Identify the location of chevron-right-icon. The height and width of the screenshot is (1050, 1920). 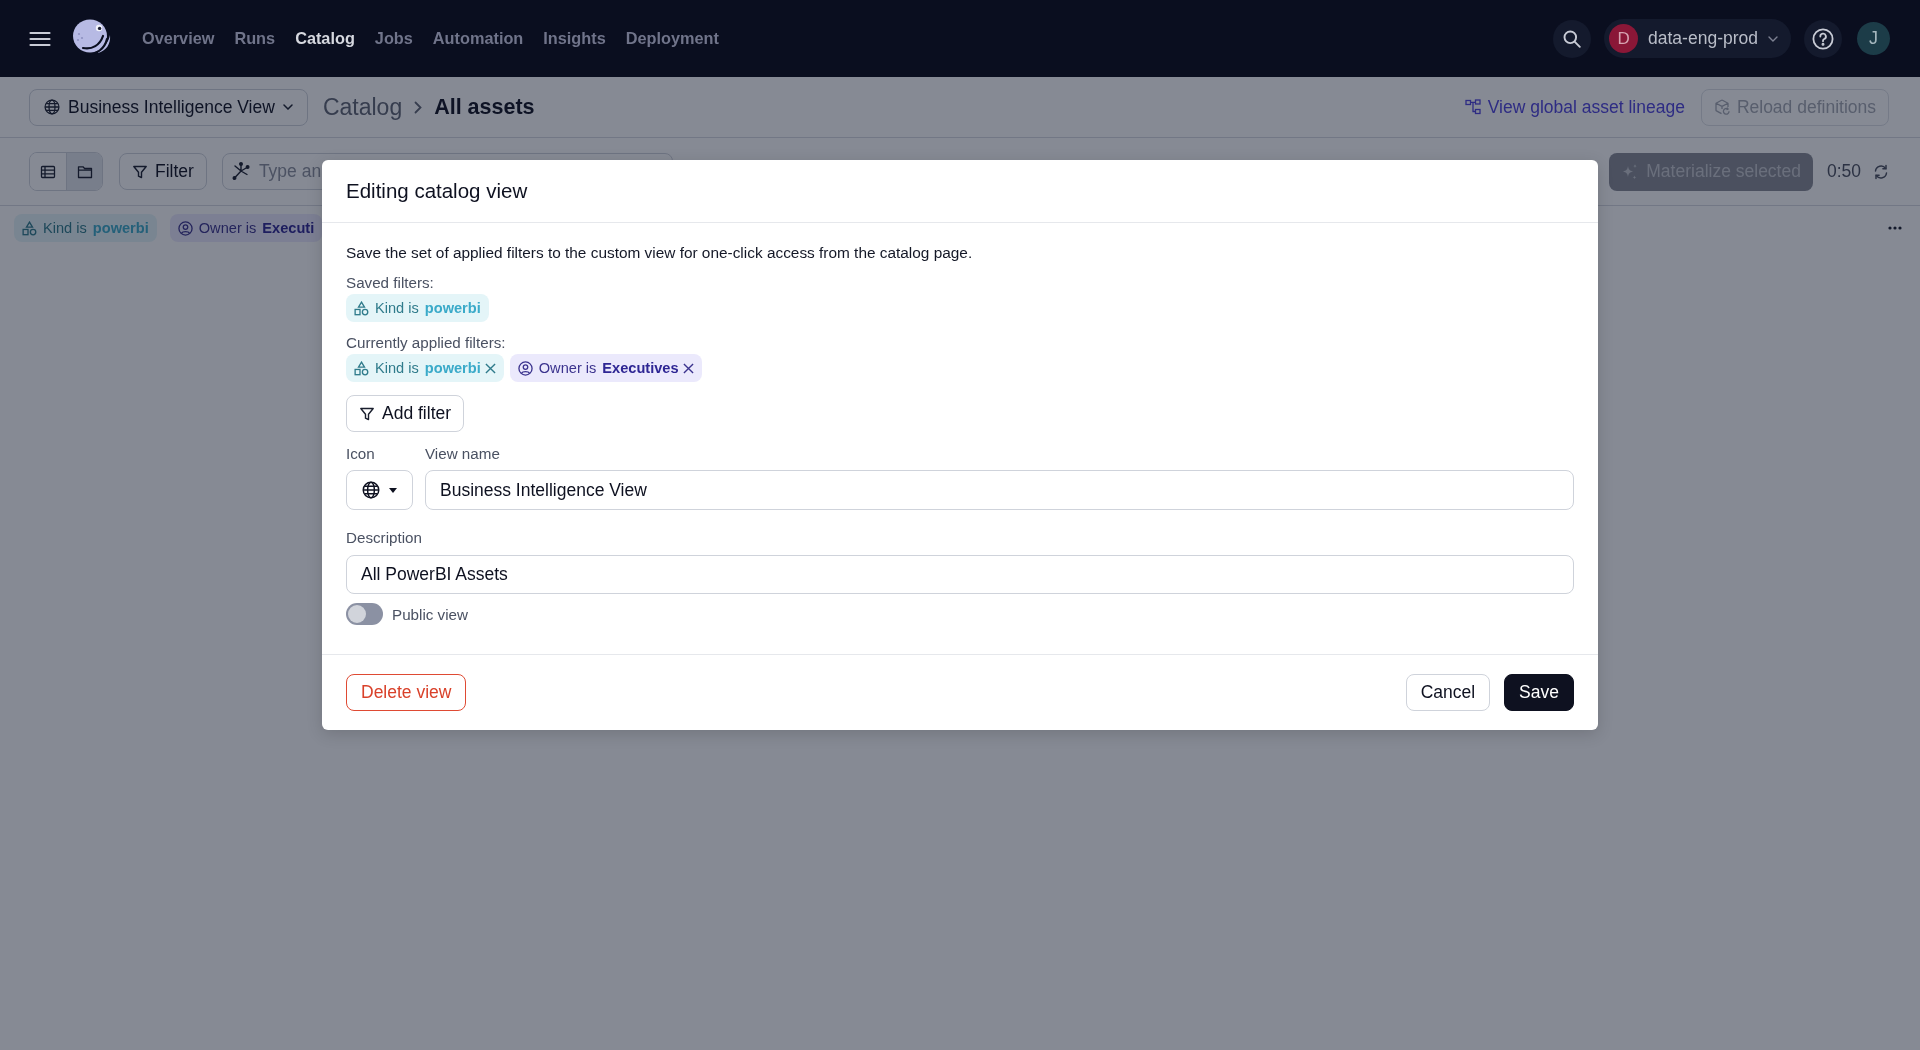
(418, 107).